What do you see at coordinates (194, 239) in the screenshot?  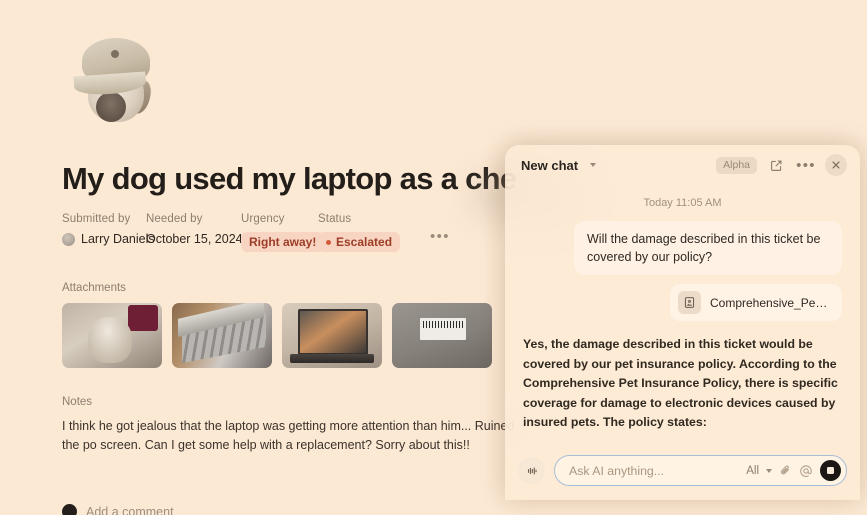 I see `needed-by-date: October 15, 2024` at bounding box center [194, 239].